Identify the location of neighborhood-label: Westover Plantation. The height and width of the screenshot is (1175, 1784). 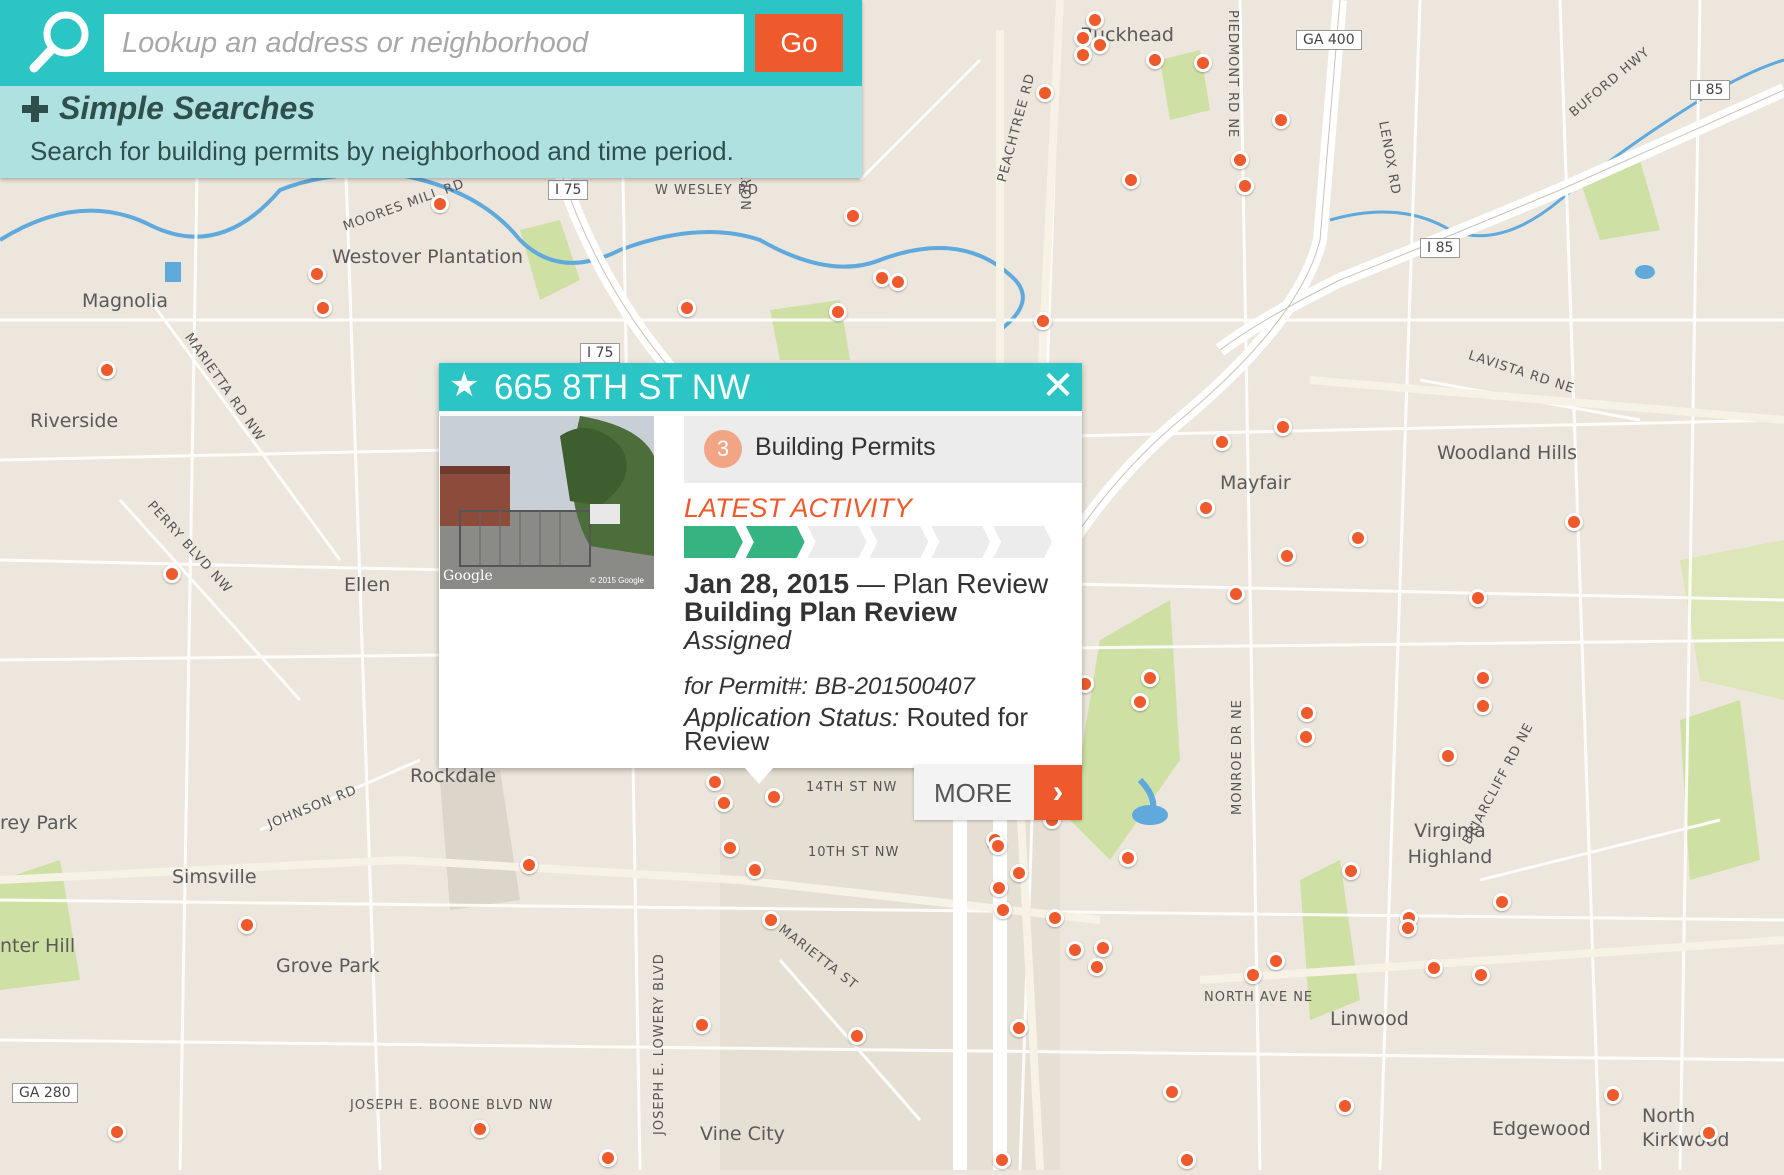
(428, 257).